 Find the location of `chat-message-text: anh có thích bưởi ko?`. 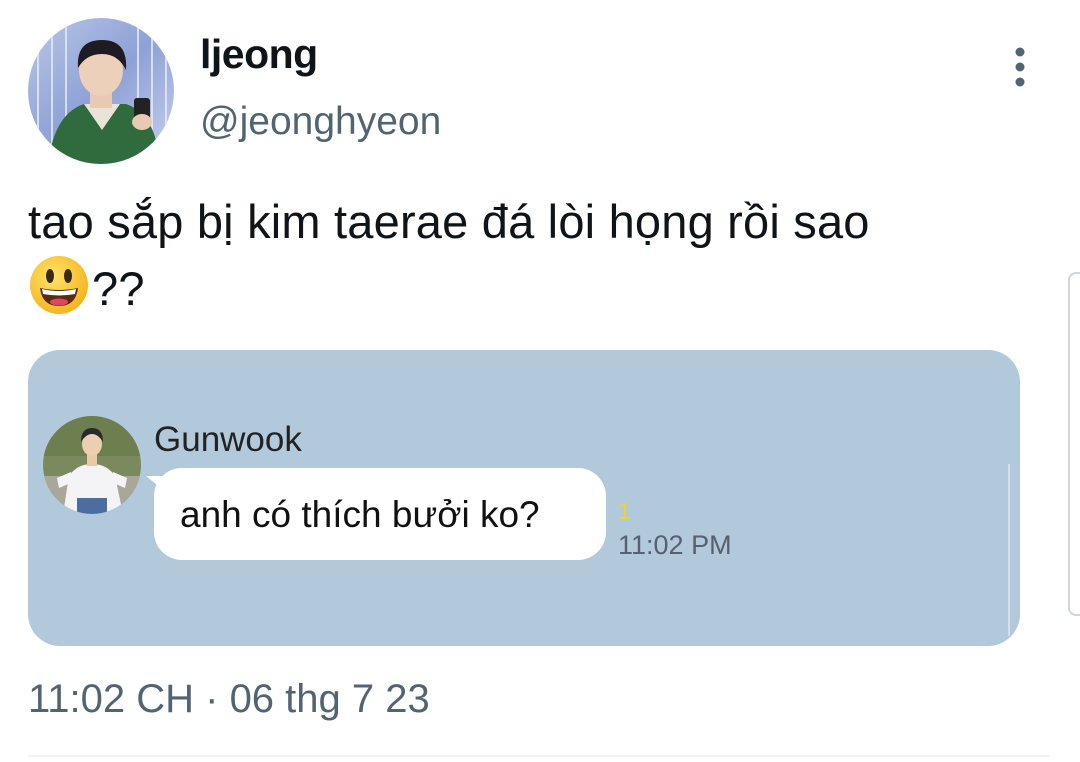

chat-message-text: anh có thích bưởi ko? is located at coordinates (360, 514).